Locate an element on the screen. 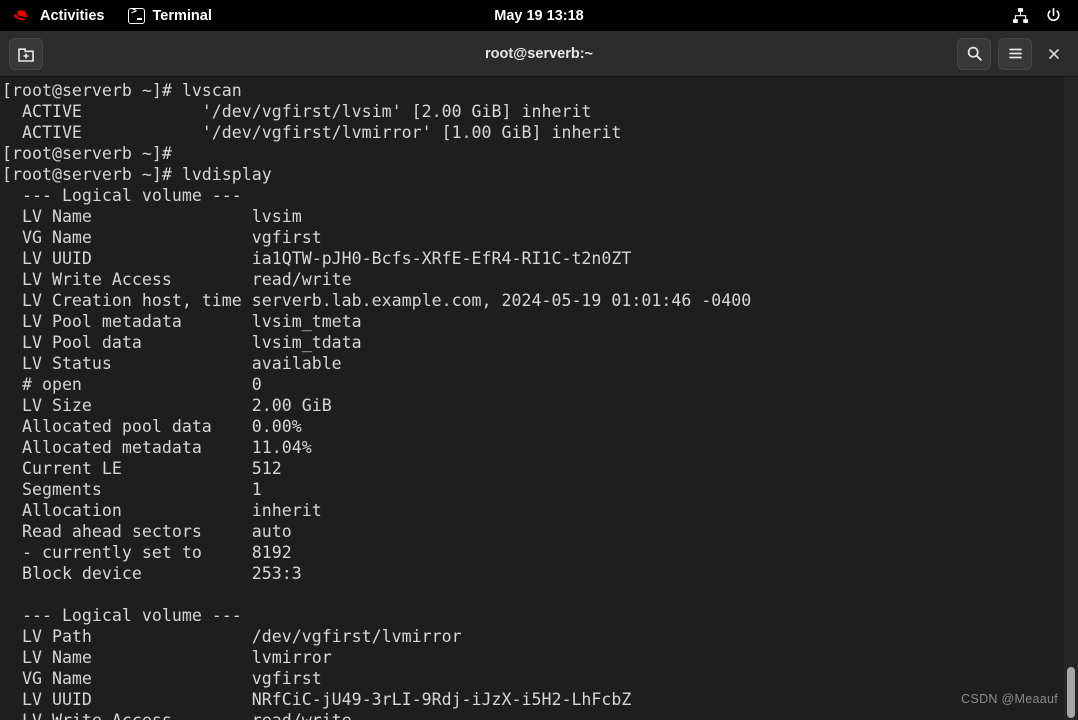 This screenshot has width=1078, height=720. terminal-line: Allocated metadata 11.04% is located at coordinates (157, 447).